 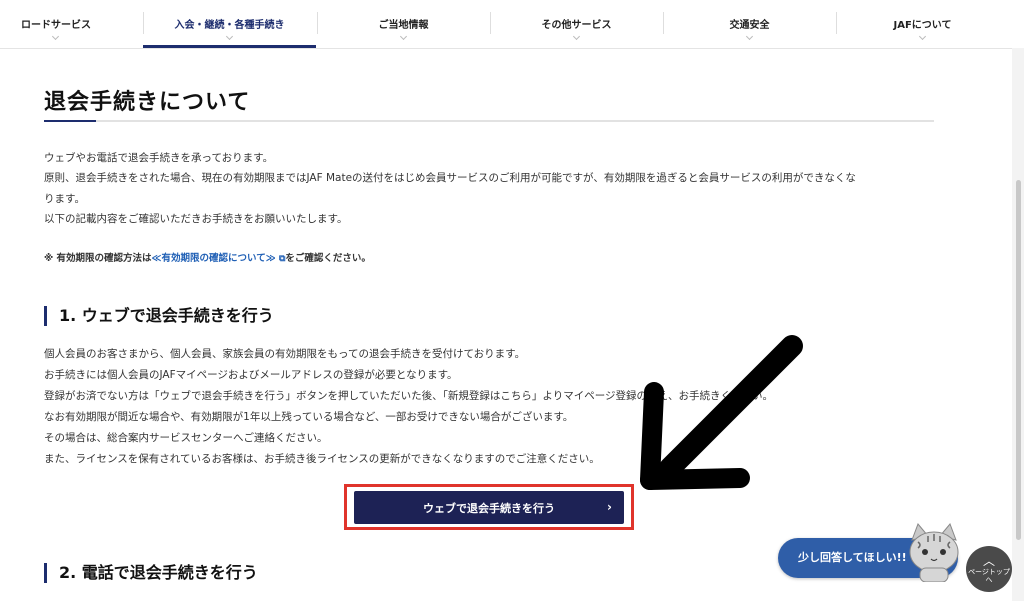 I want to click on section-heading-phone: 2. 電話で退会手続きを行う, so click(x=151, y=573).